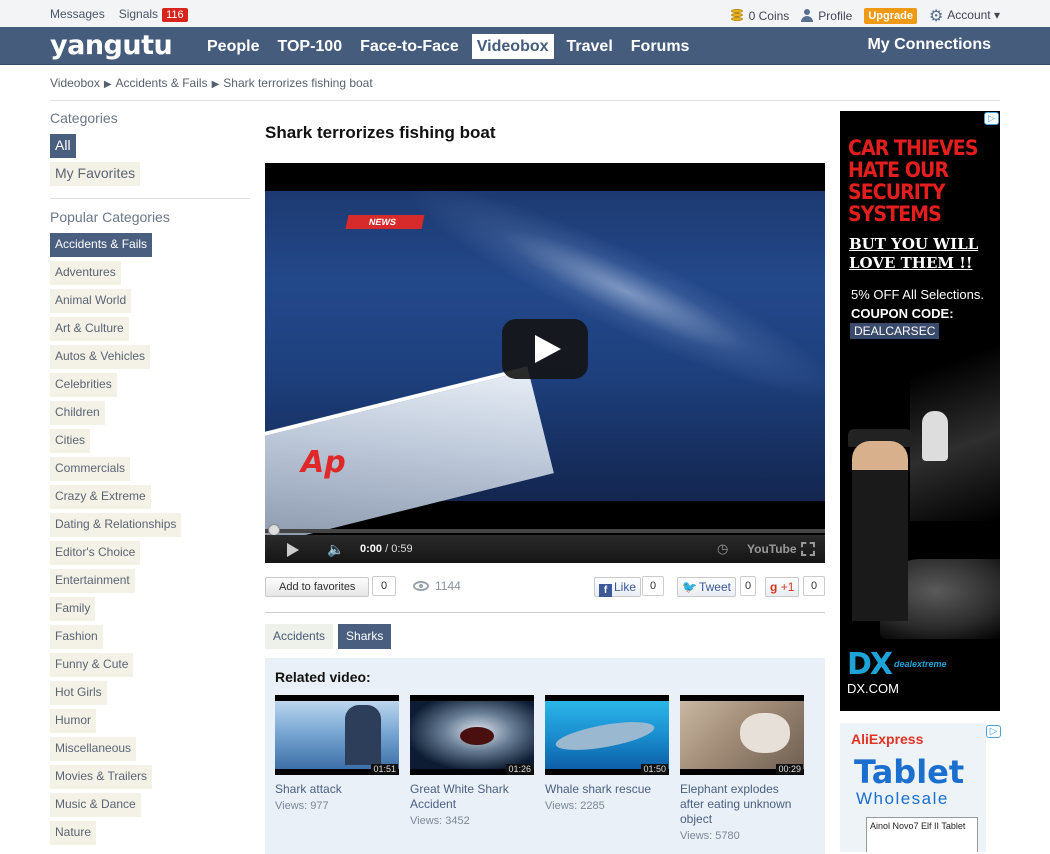 The height and width of the screenshot is (854, 1050). I want to click on category-item: Celebrities, so click(83, 385).